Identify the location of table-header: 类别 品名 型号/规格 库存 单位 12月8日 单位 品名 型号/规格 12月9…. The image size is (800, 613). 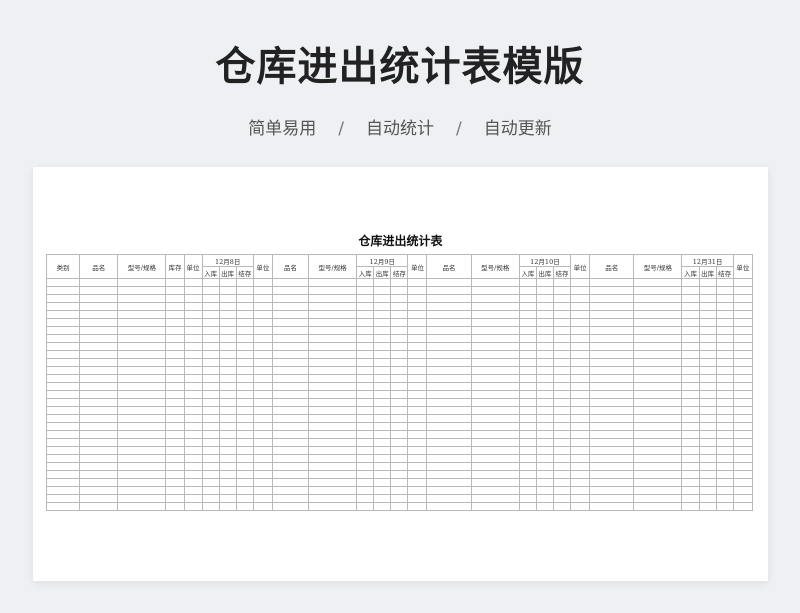
(399, 266).